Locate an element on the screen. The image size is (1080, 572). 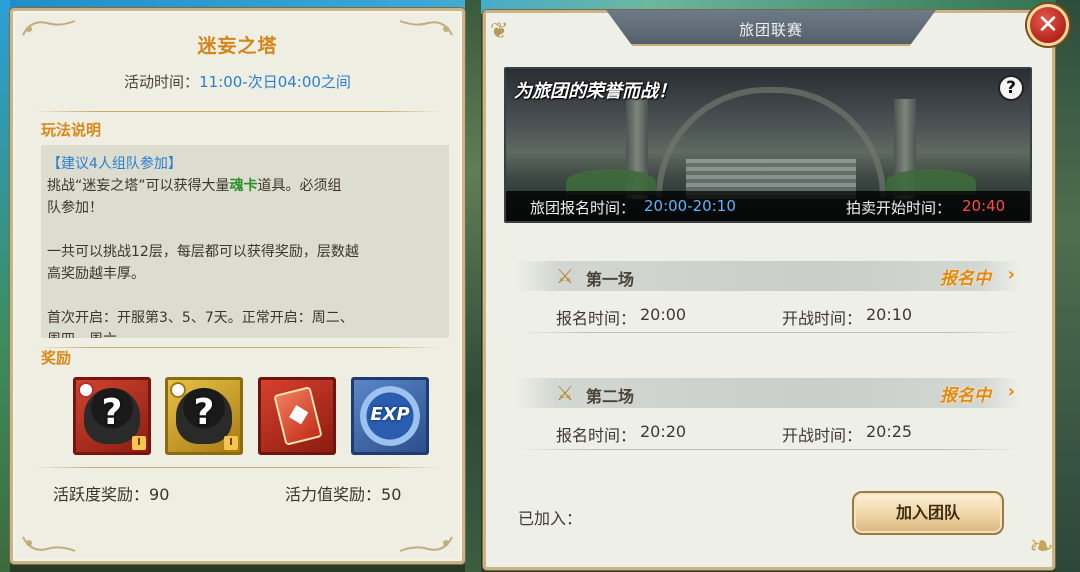
reward-title: 奖励 is located at coordinates (56, 358).